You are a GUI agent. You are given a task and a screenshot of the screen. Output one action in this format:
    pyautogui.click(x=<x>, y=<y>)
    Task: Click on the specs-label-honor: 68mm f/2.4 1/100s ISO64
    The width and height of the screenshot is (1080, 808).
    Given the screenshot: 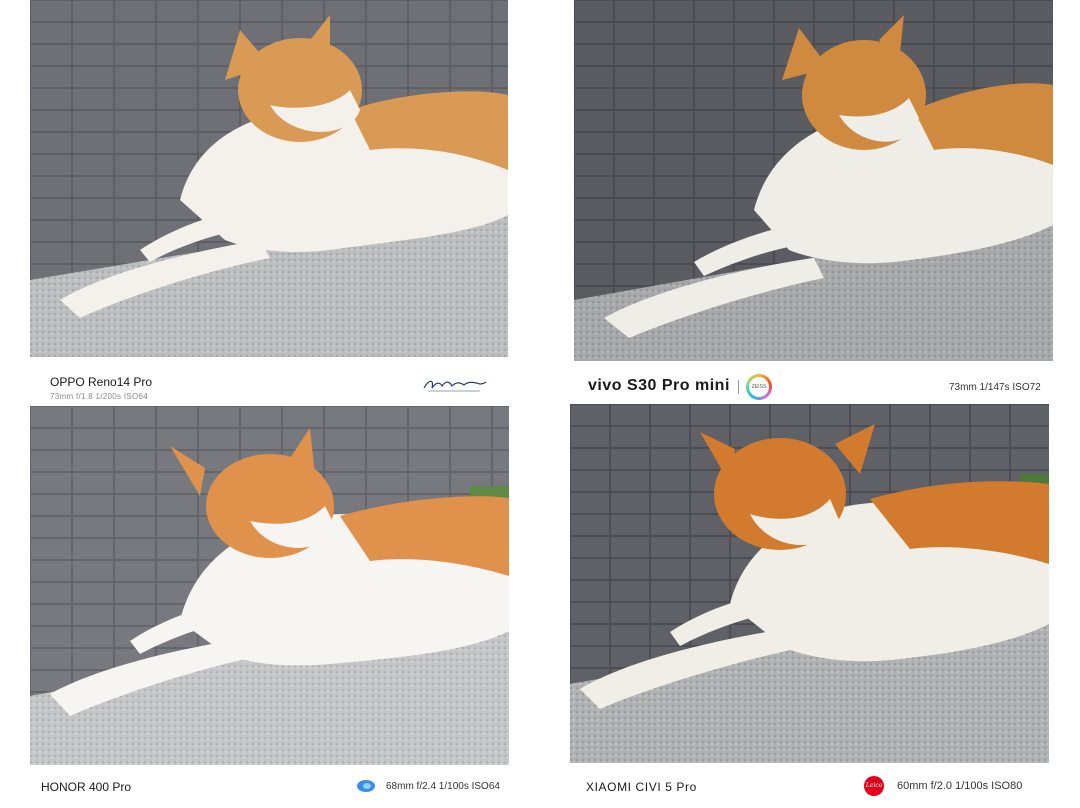 What is the action you would take?
    pyautogui.click(x=443, y=786)
    